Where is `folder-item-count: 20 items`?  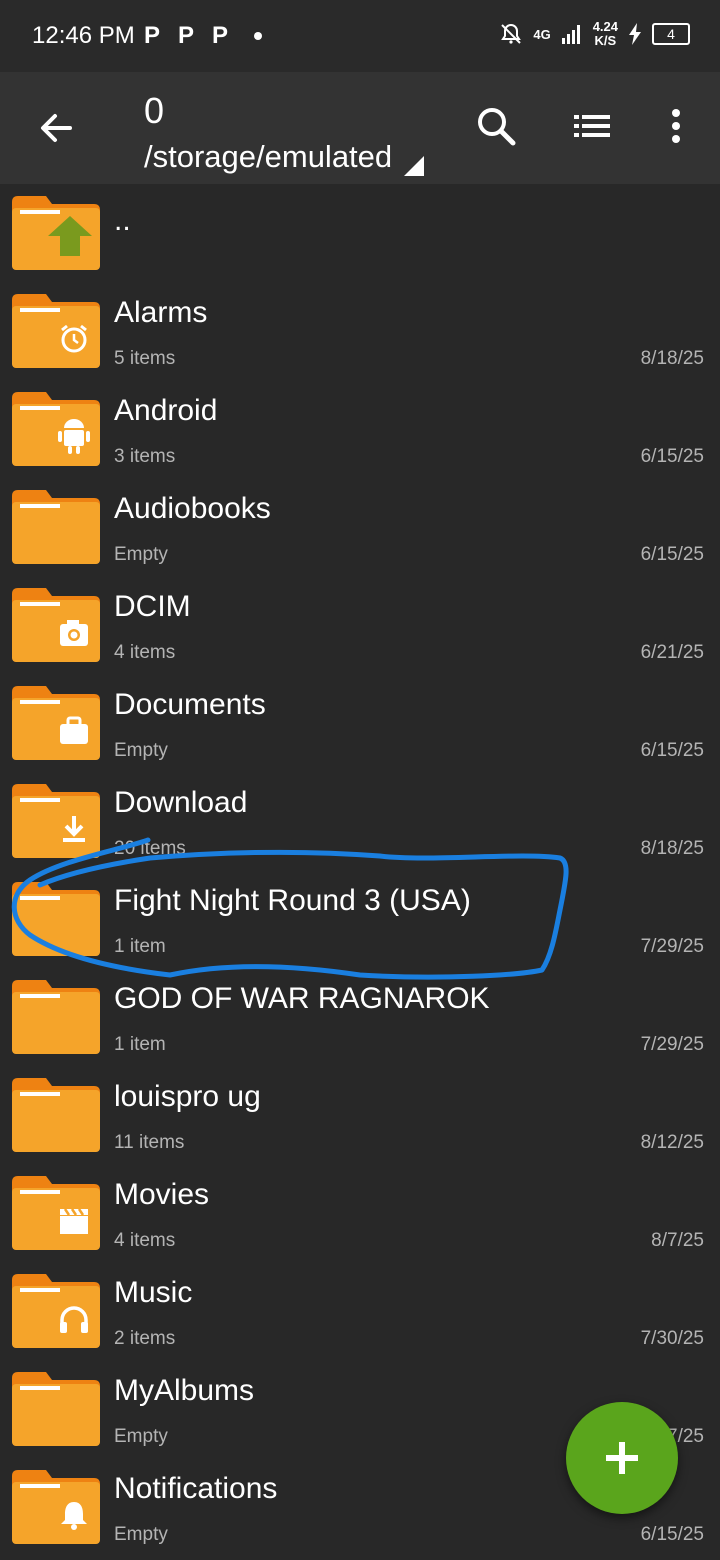
folder-item-count: 20 items is located at coordinates (150, 848).